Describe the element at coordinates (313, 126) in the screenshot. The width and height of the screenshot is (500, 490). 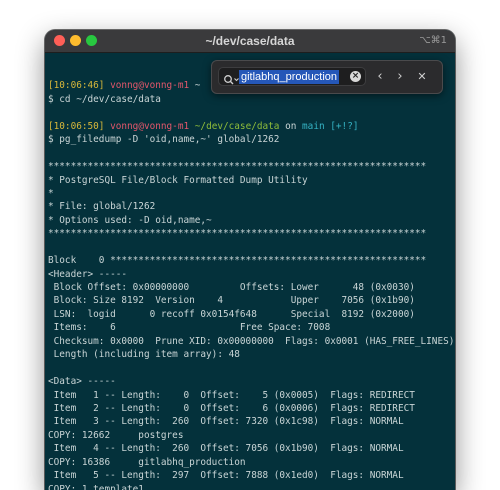
I see `terminal-text: main` at that location.